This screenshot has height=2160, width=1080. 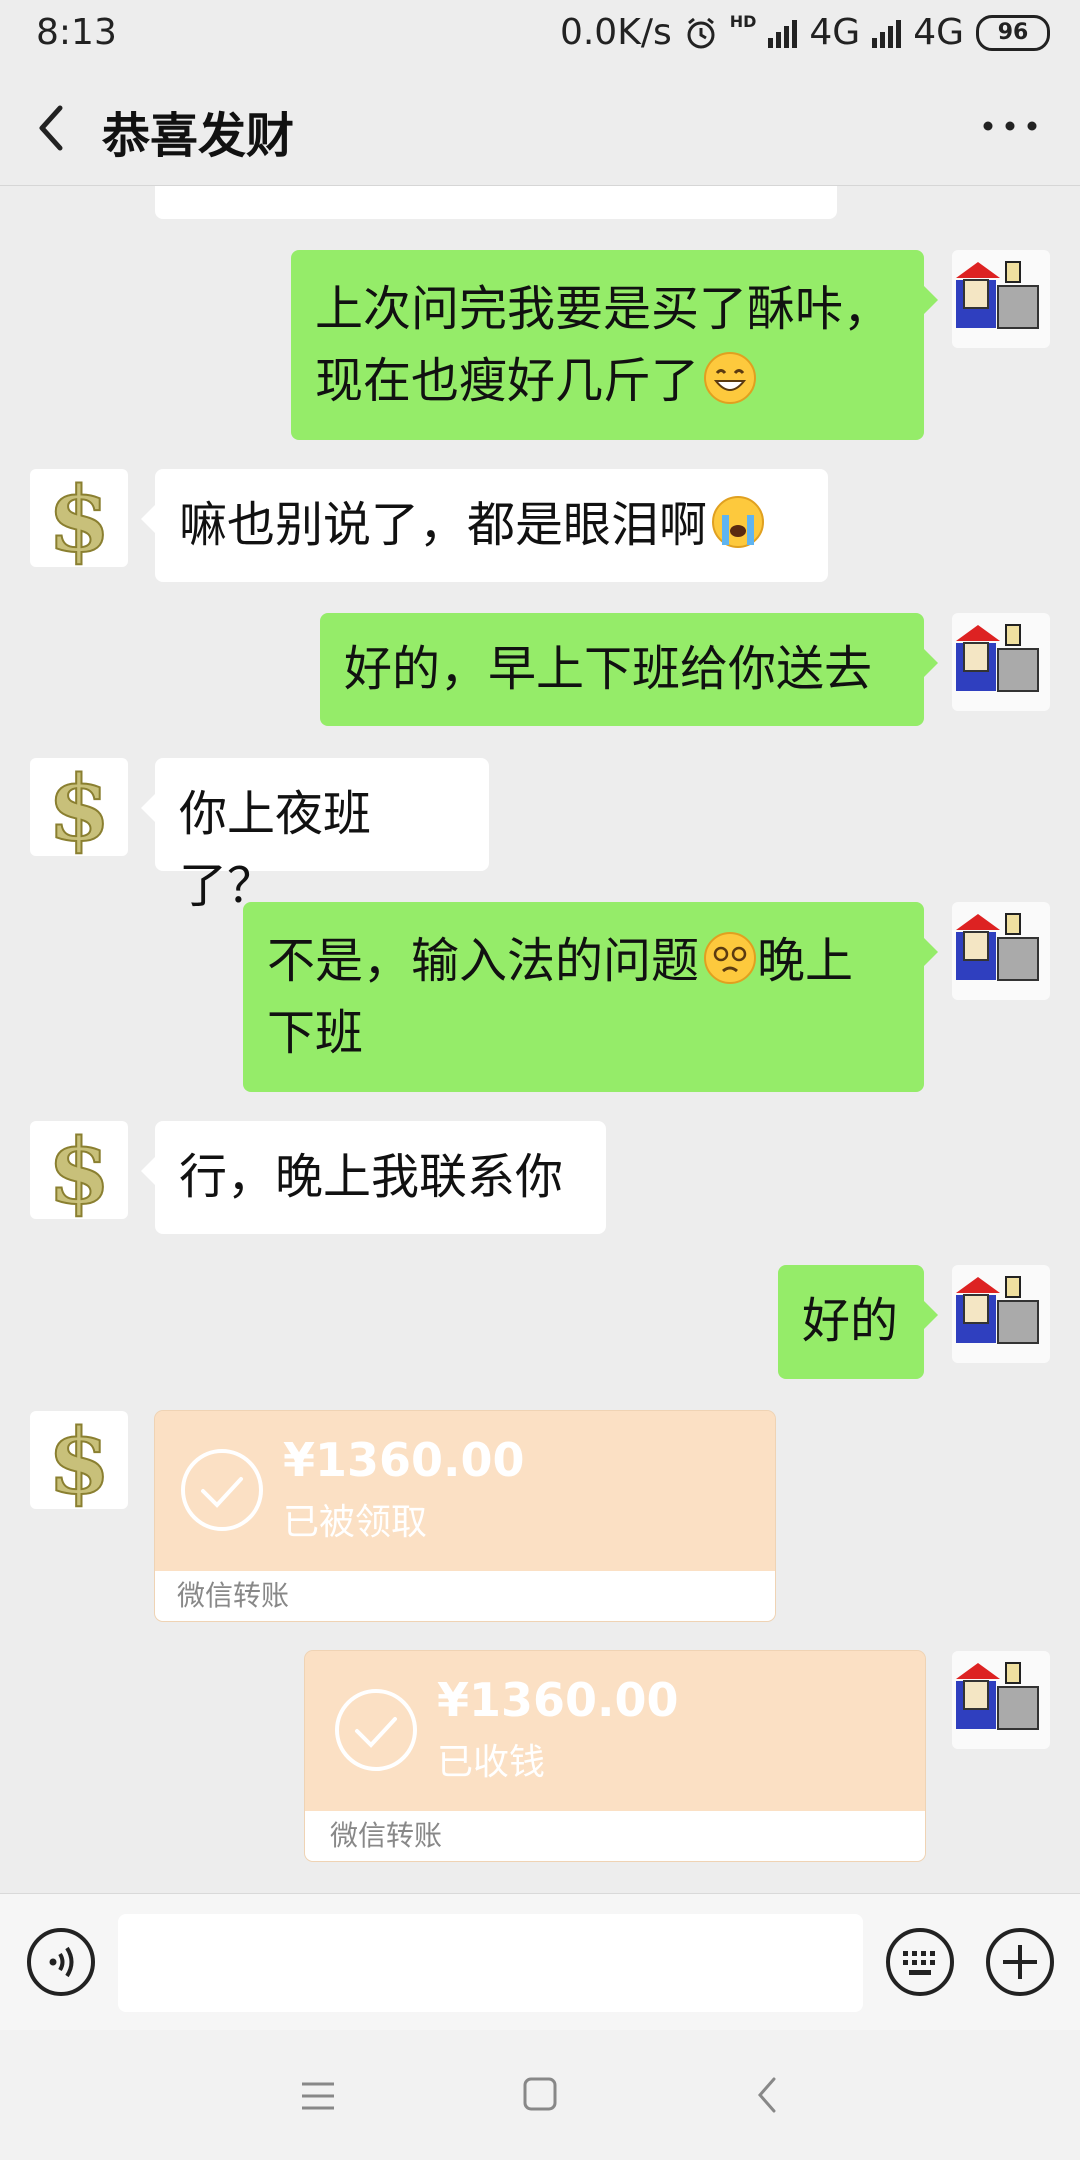 I want to click on clipped-bubble, so click(x=496, y=202).